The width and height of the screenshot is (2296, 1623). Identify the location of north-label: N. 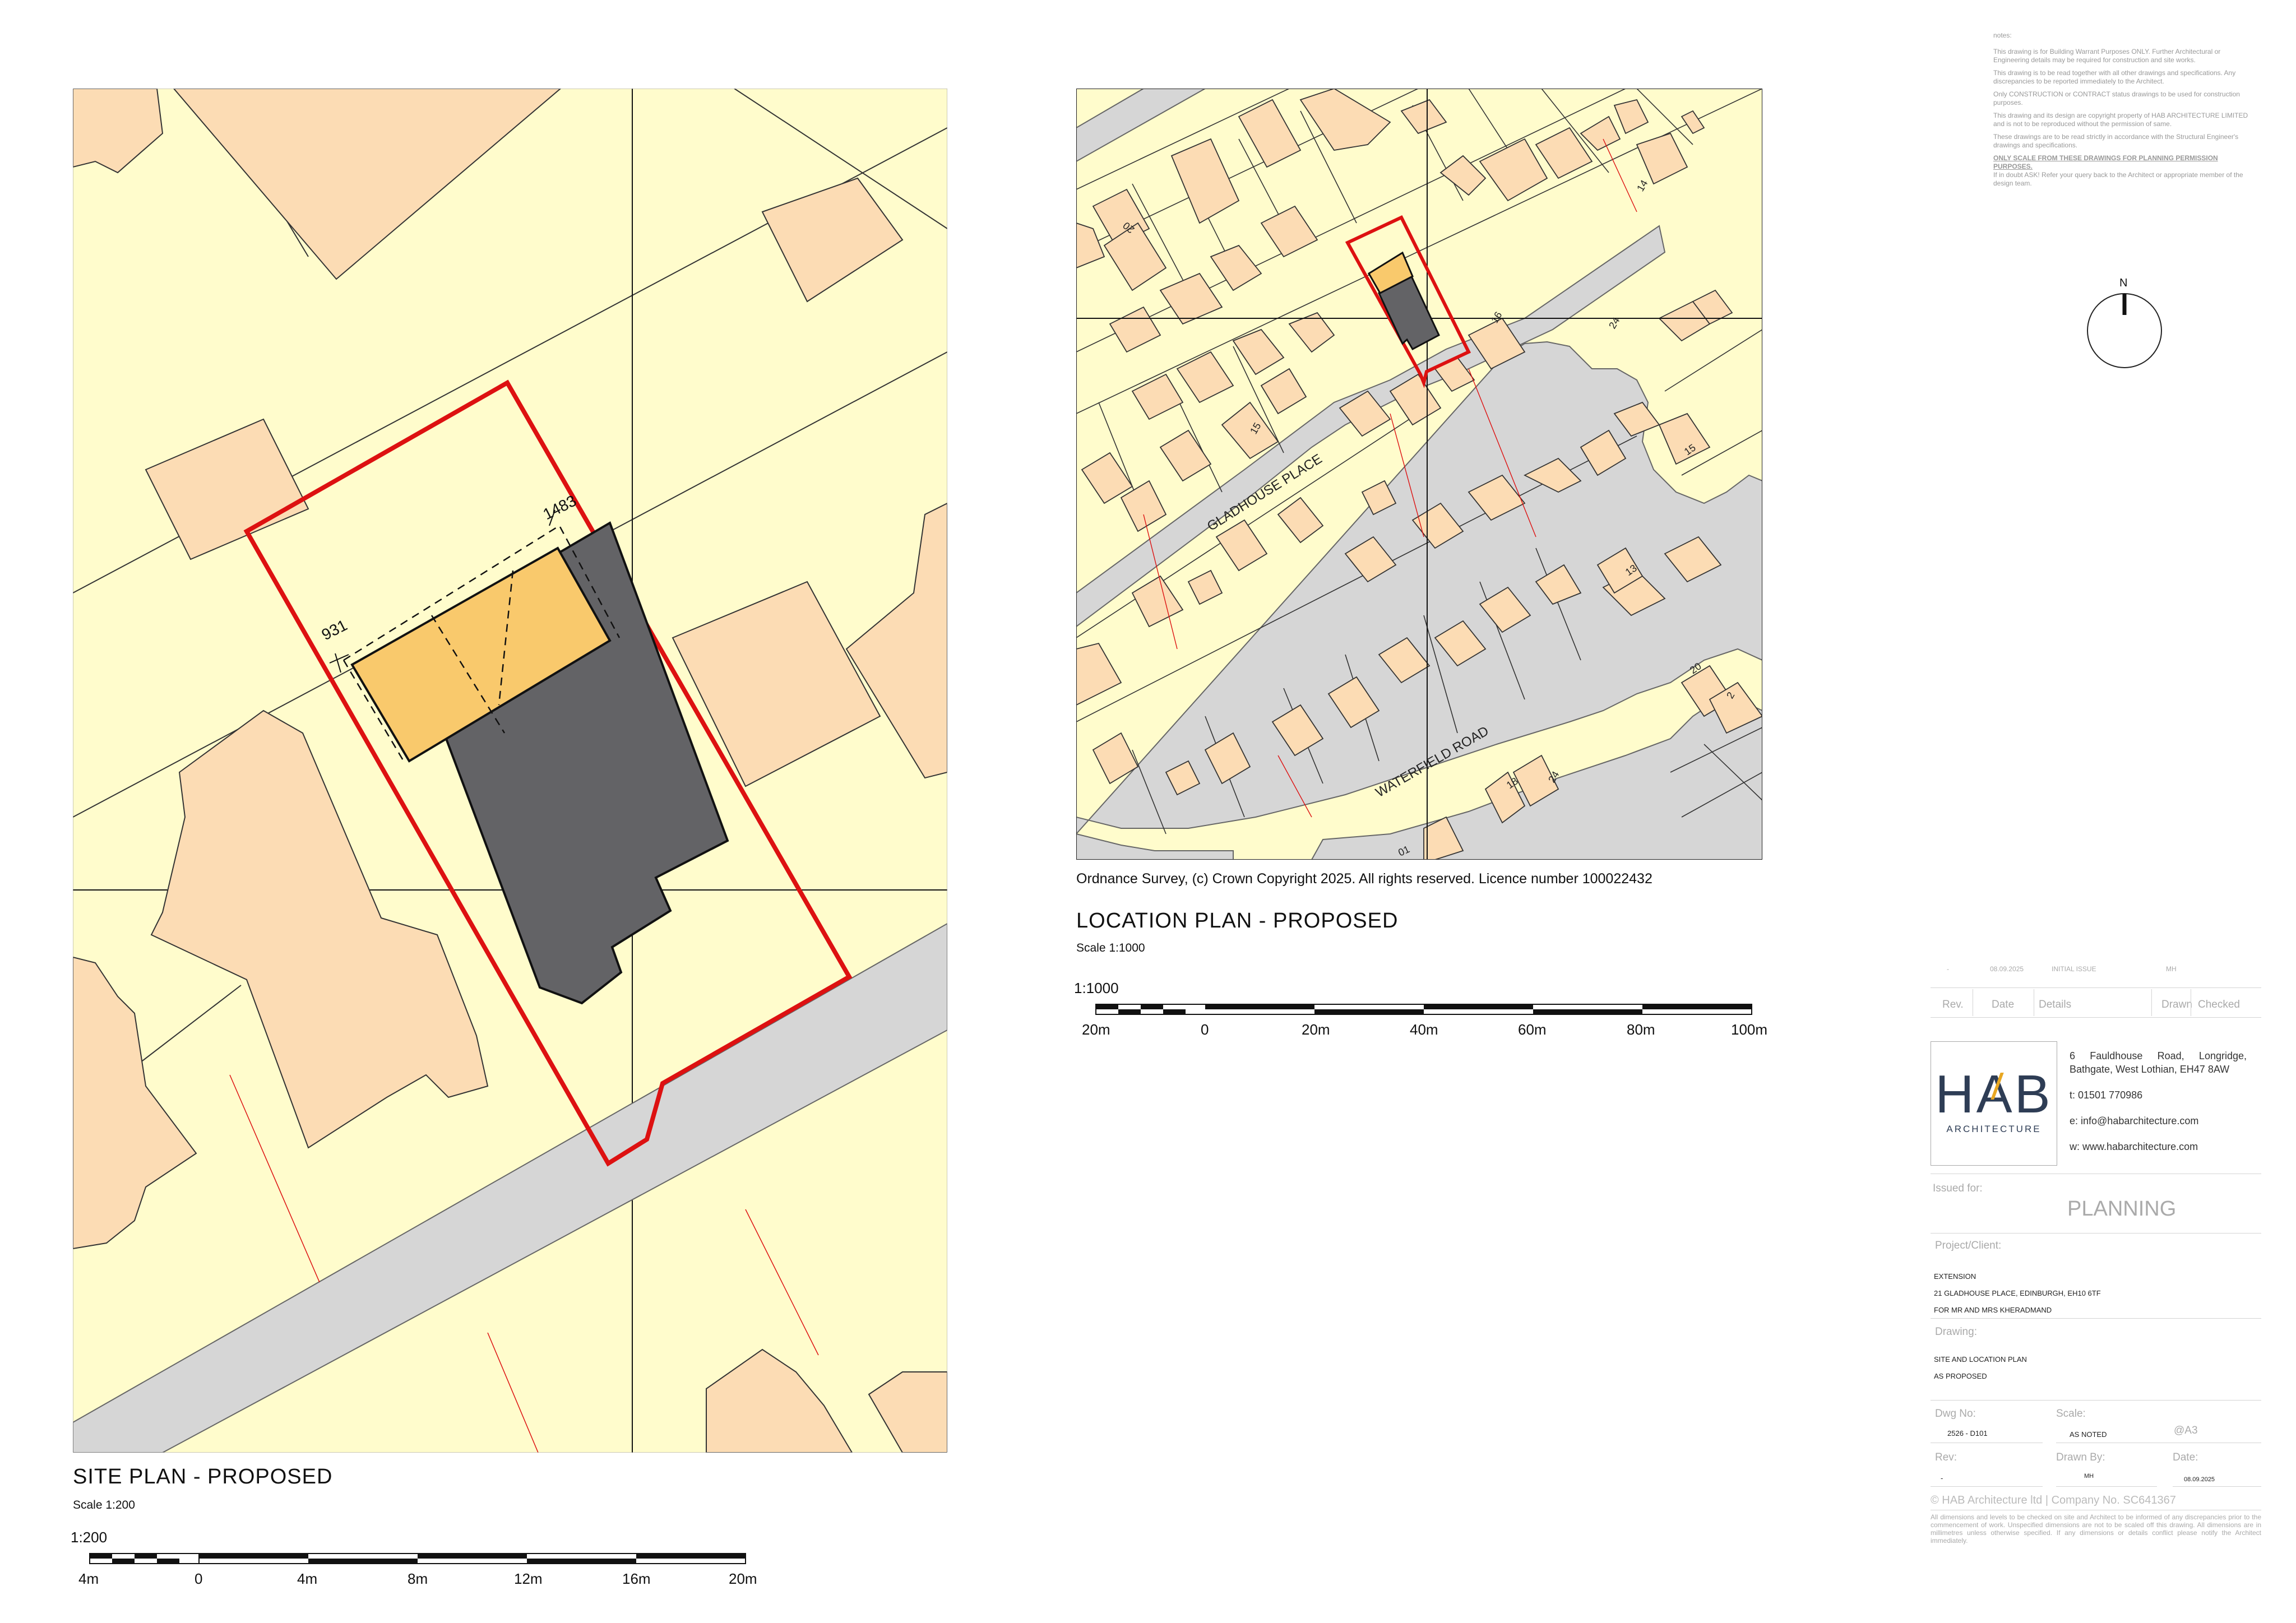
(2123, 283).